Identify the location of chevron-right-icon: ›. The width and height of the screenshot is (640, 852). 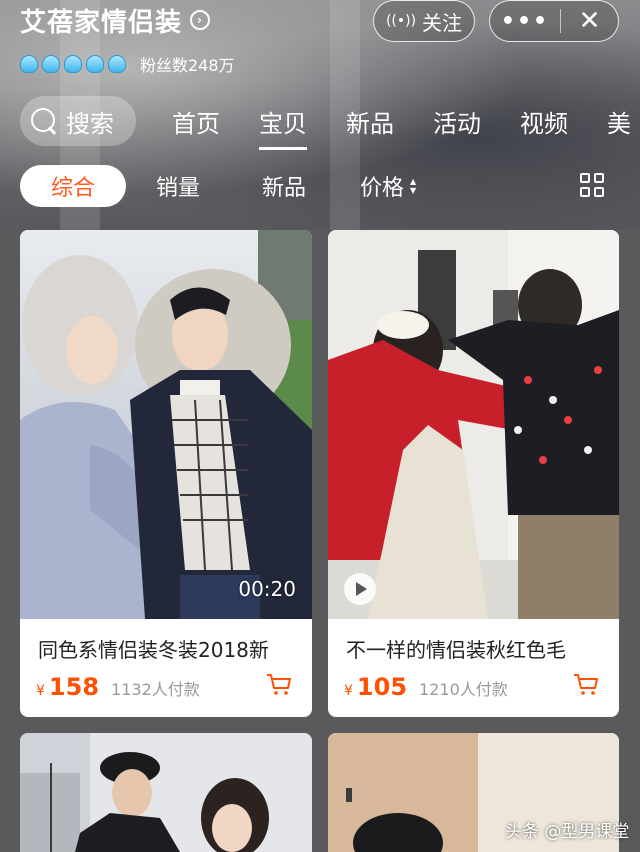
(200, 20).